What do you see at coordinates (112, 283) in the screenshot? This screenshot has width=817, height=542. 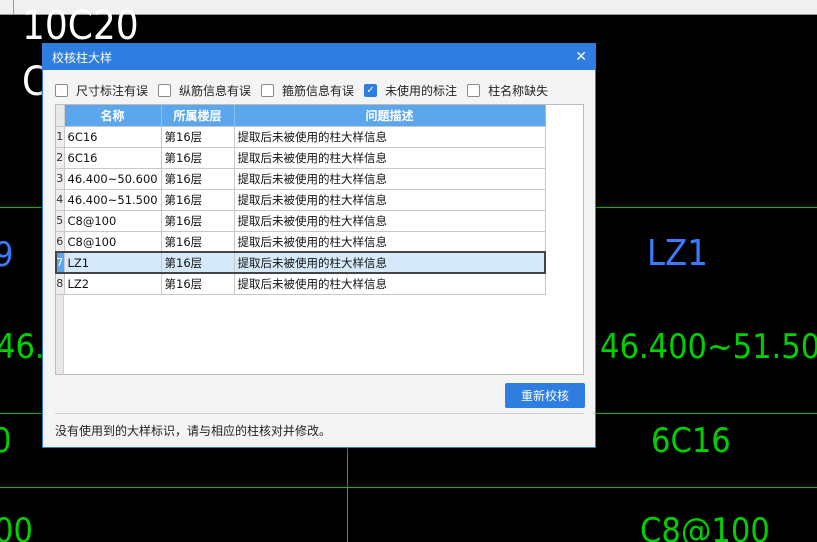 I see `cell-name: LZ2` at bounding box center [112, 283].